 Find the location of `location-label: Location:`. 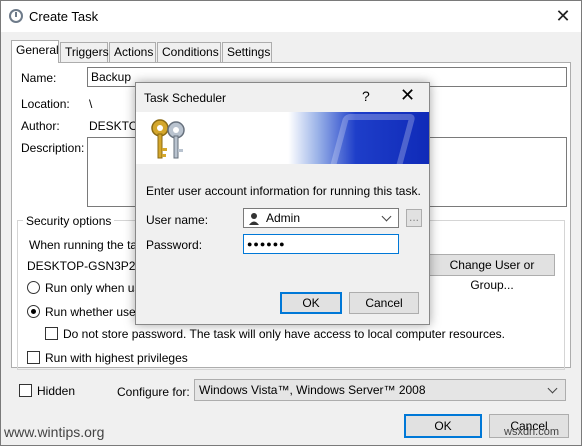

location-label: Location: is located at coordinates (45, 104).